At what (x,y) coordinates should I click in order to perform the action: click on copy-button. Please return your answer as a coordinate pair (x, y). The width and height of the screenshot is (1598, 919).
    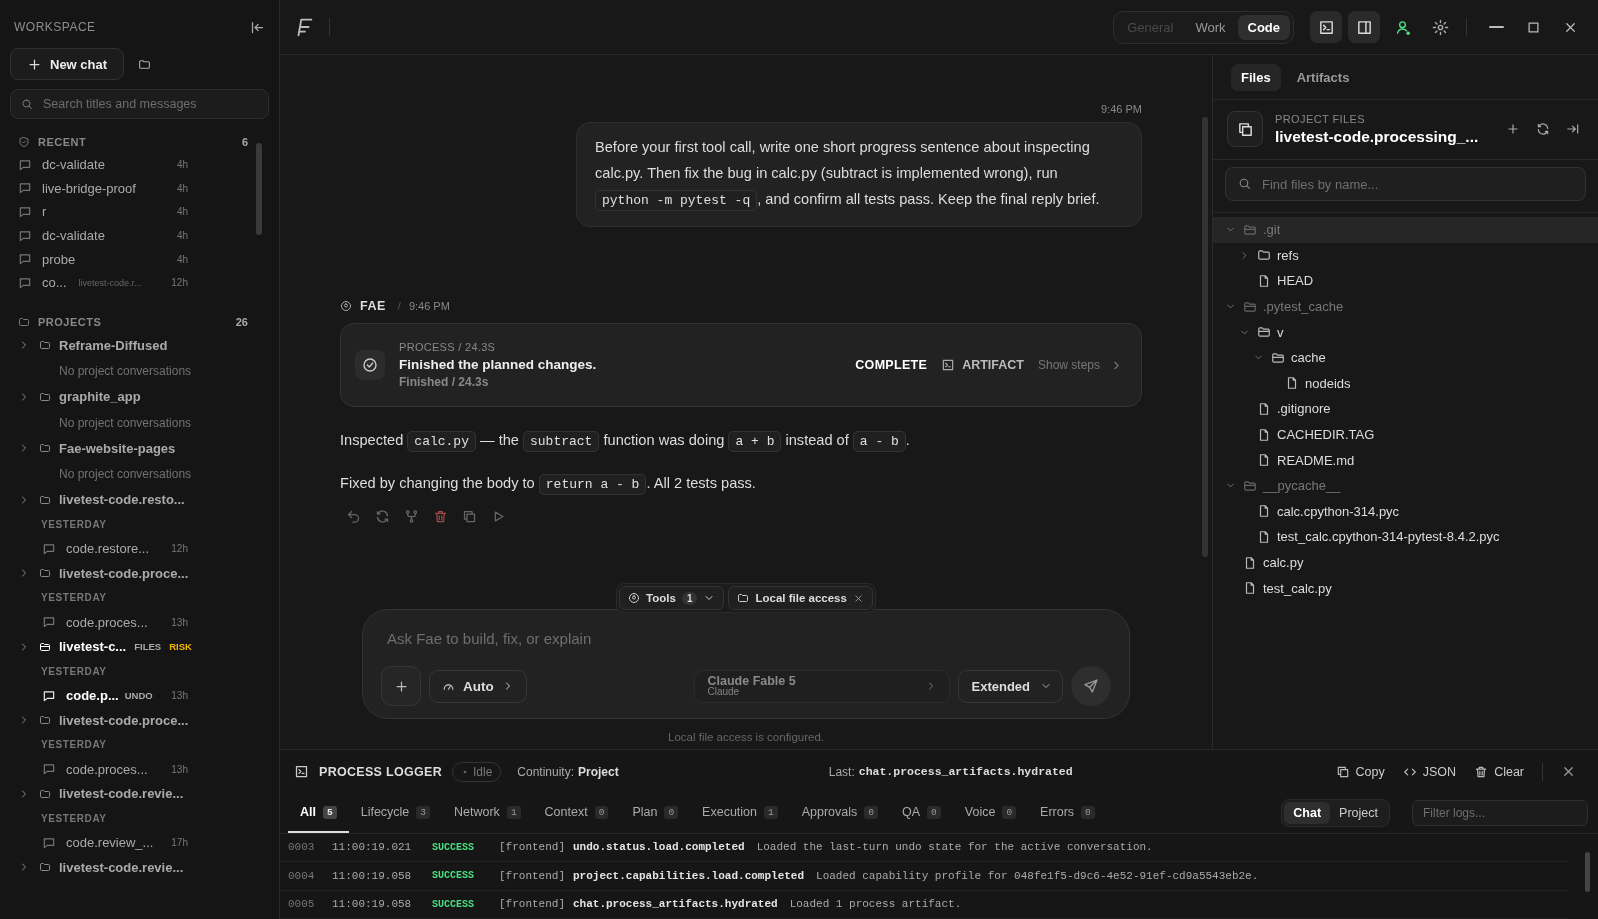
    Looking at the image, I should click on (469, 516).